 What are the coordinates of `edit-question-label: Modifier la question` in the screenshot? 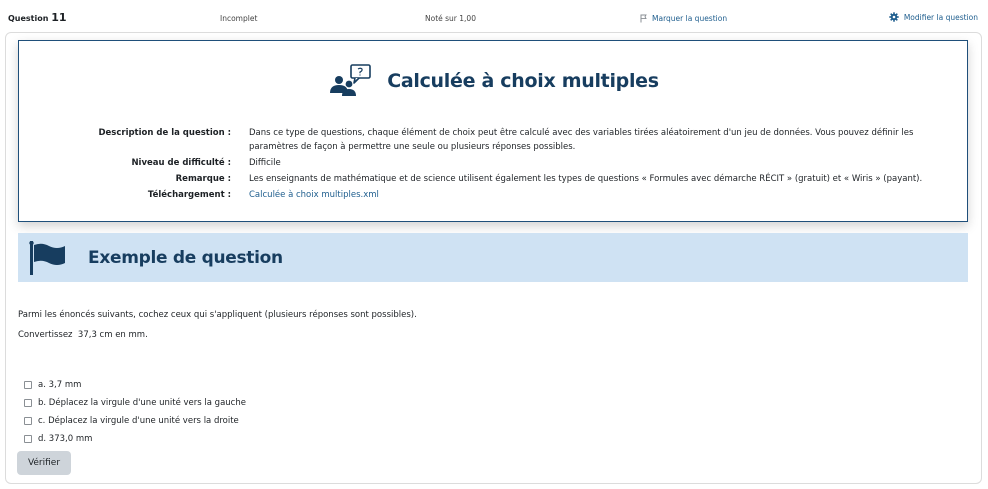 It's located at (940, 17).